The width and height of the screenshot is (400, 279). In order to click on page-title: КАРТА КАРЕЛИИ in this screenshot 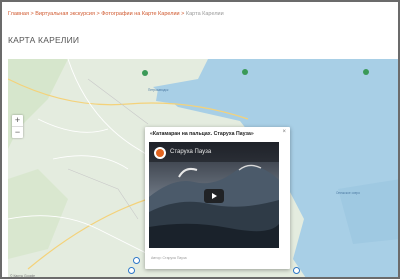, I will do `click(44, 40)`.